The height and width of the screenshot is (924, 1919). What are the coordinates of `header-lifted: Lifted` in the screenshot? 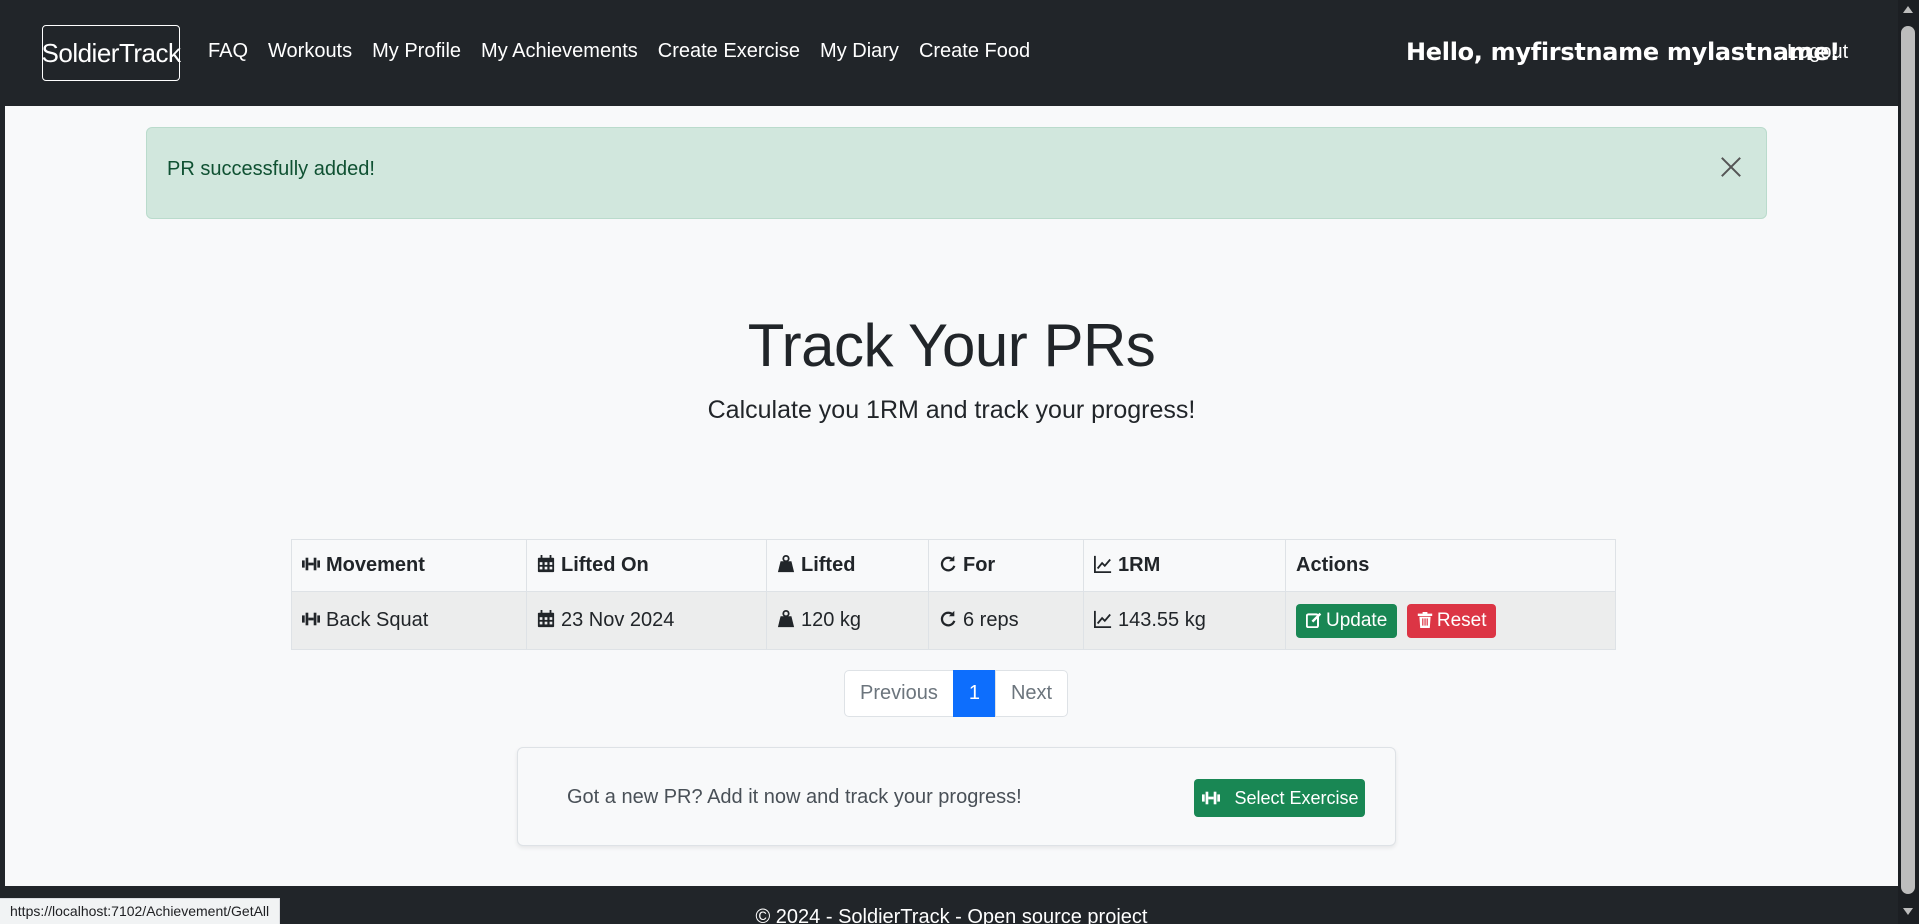 It's located at (847, 565).